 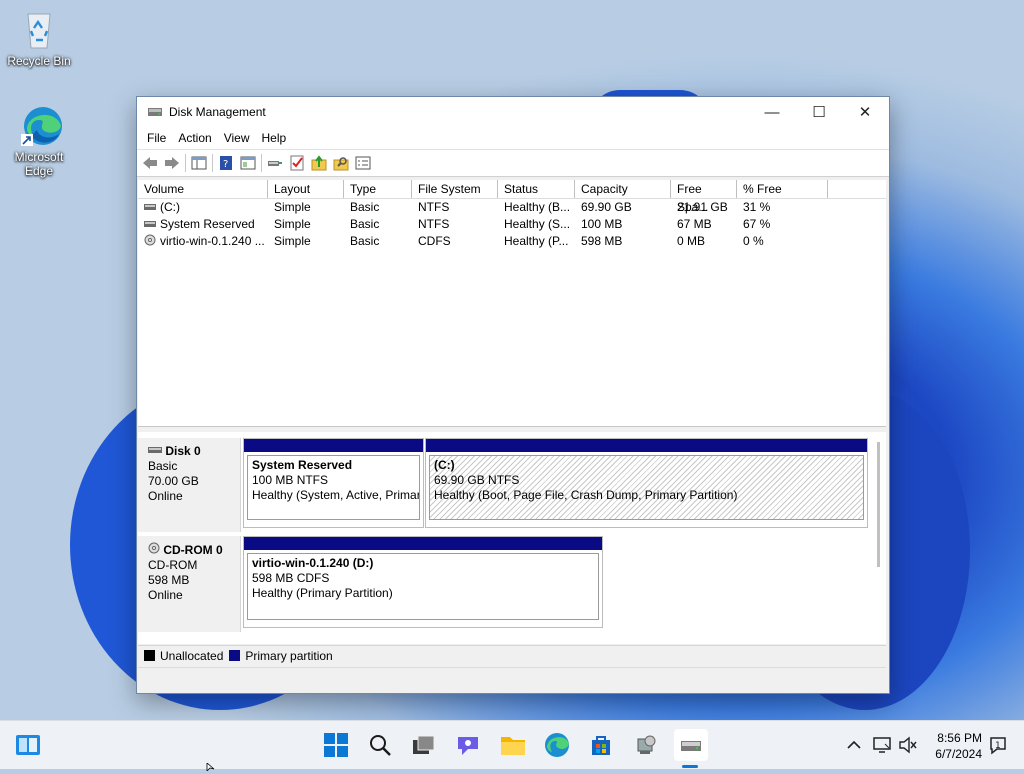 I want to click on partition-health: Healthy (System, Active, Primar, so click(x=336, y=495).